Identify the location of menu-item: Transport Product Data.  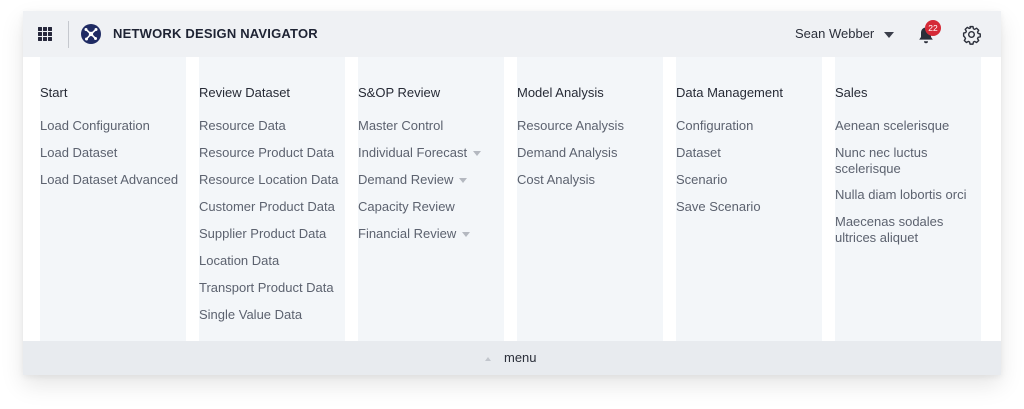
(274, 288).